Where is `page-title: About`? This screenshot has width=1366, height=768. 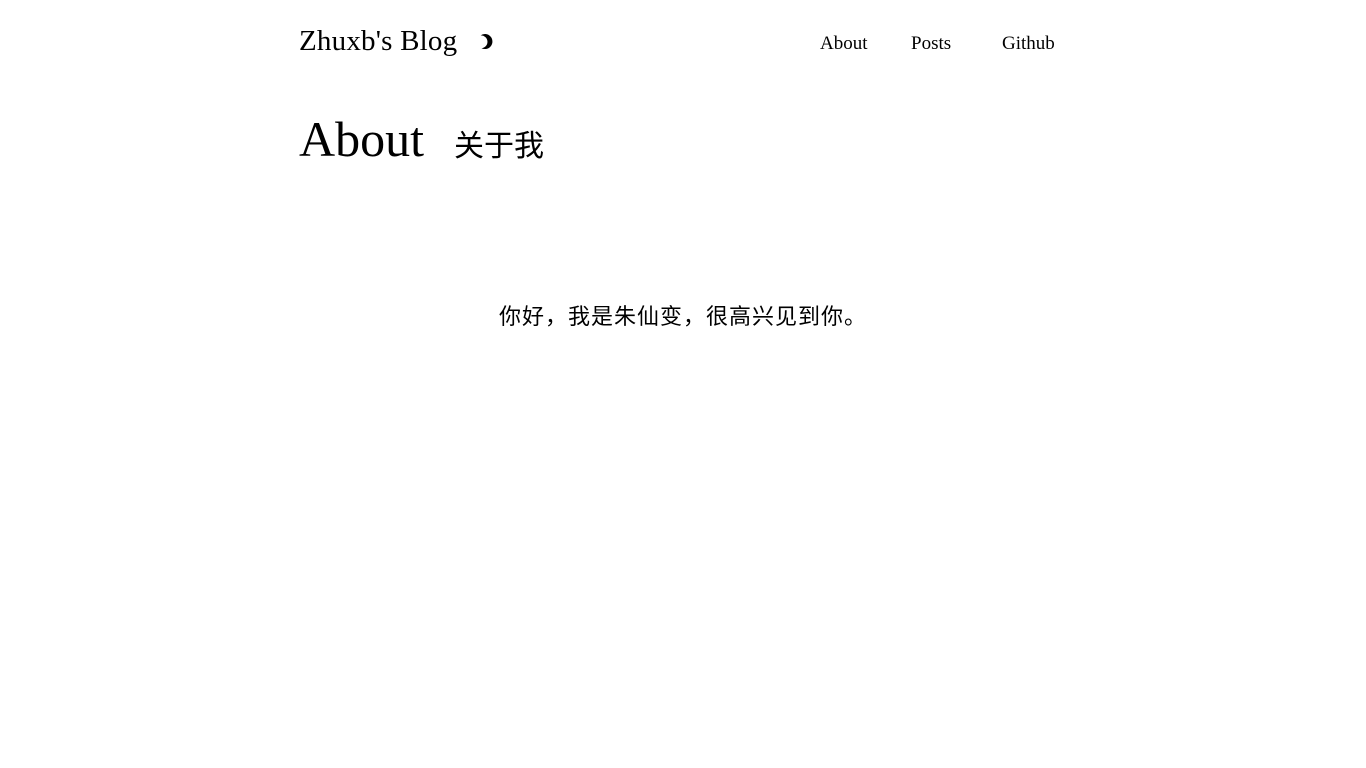 page-title: About is located at coordinates (361, 139).